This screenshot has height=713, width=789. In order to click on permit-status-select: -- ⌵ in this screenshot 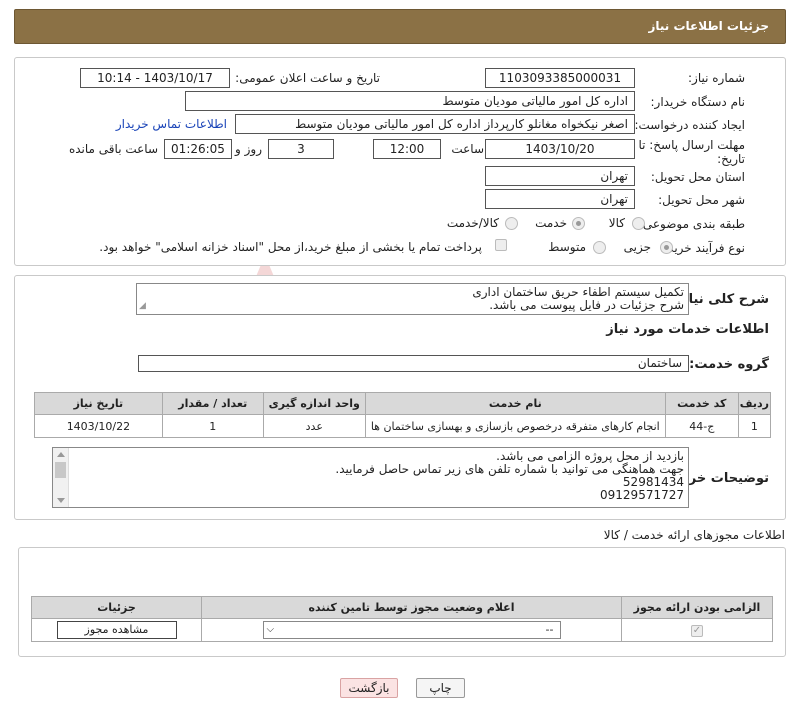, I will do `click(411, 630)`.